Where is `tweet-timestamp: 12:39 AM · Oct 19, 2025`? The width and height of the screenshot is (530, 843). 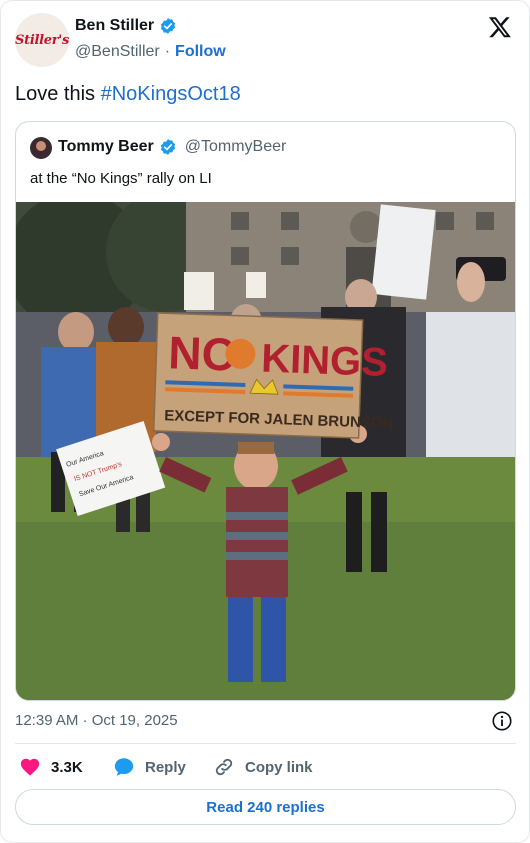 tweet-timestamp: 12:39 AM · Oct 19, 2025 is located at coordinates (96, 720).